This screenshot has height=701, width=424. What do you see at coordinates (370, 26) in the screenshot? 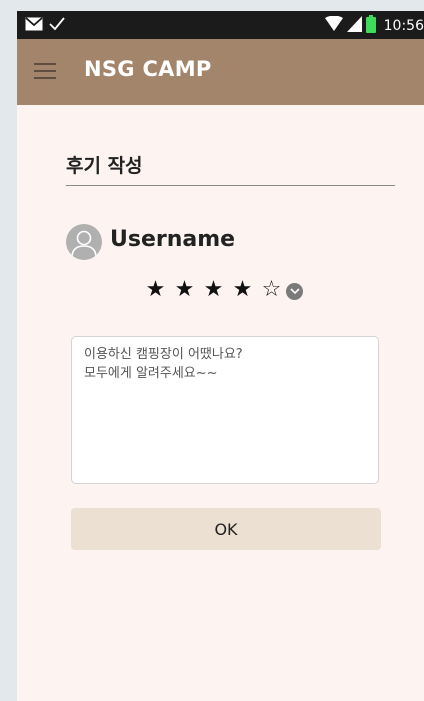
I see `battery-icon` at bounding box center [370, 26].